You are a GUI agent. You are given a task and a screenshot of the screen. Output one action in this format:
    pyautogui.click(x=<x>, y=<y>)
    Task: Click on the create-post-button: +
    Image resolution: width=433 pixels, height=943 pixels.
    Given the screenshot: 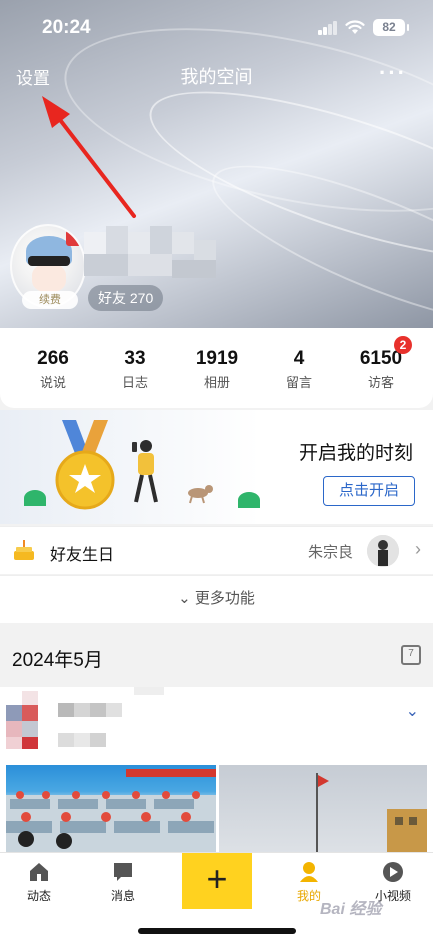 What is the action you would take?
    pyautogui.click(x=217, y=881)
    